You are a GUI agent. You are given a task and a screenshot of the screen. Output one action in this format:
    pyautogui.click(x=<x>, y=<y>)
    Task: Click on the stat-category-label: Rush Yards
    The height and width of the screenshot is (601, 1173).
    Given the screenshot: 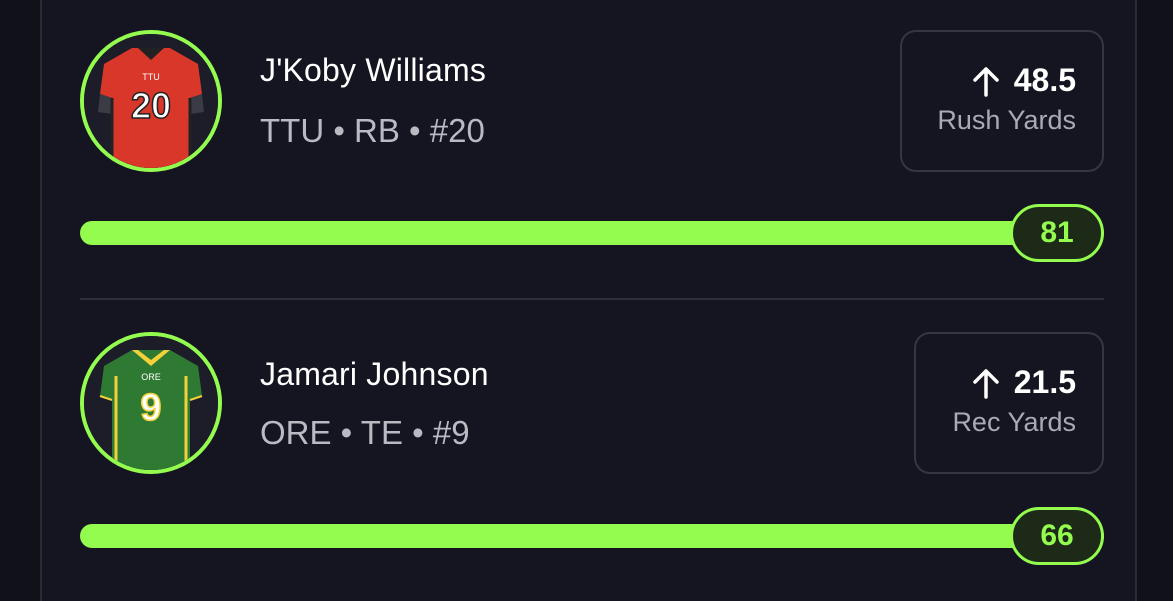 What is the action you would take?
    pyautogui.click(x=1006, y=120)
    